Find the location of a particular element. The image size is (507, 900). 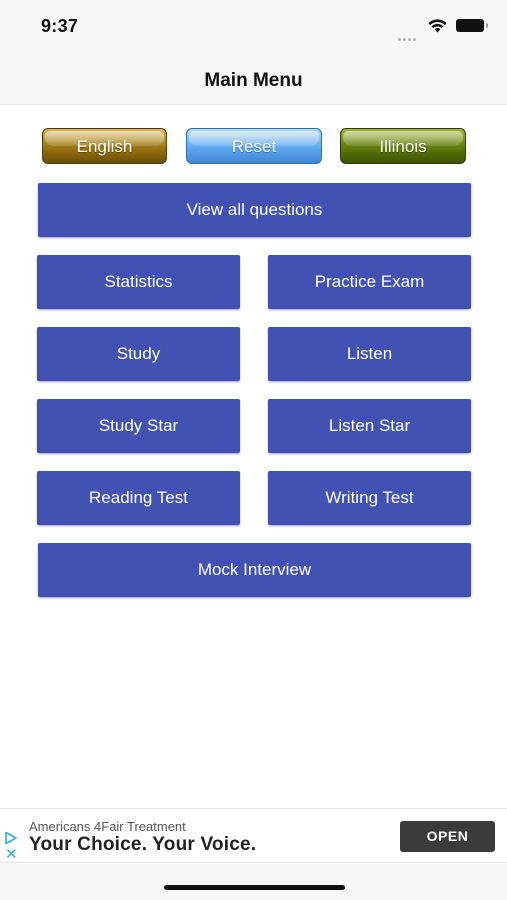

reading-test-button: Reading Test is located at coordinates (138, 498).